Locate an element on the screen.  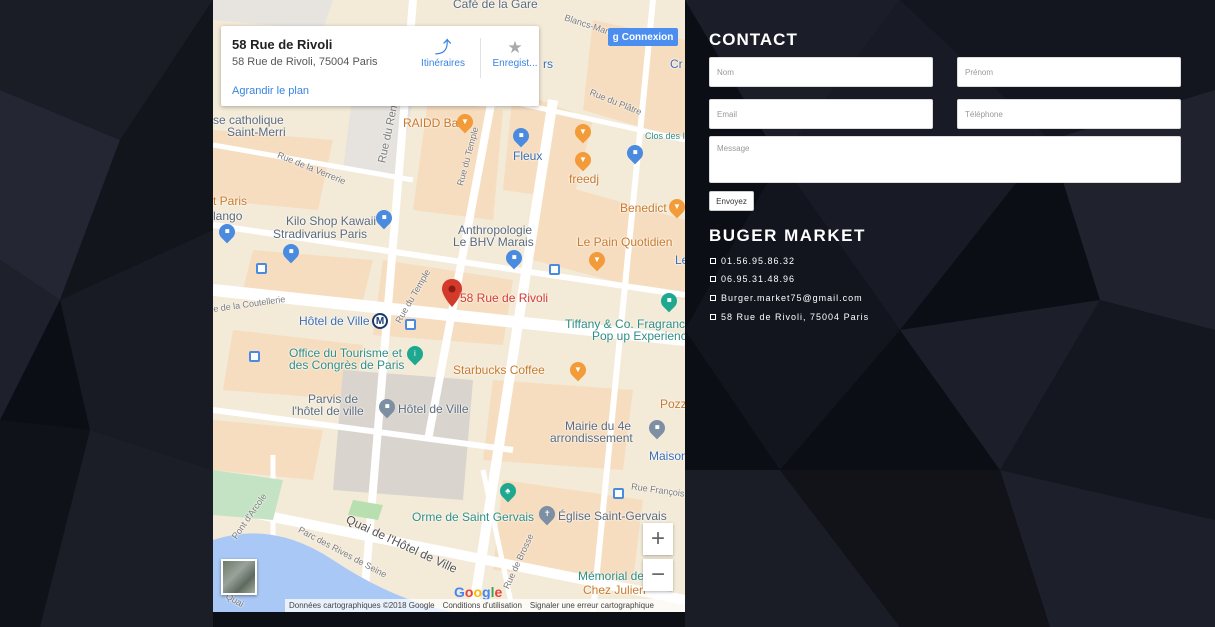
email-field is located at coordinates (821, 114).